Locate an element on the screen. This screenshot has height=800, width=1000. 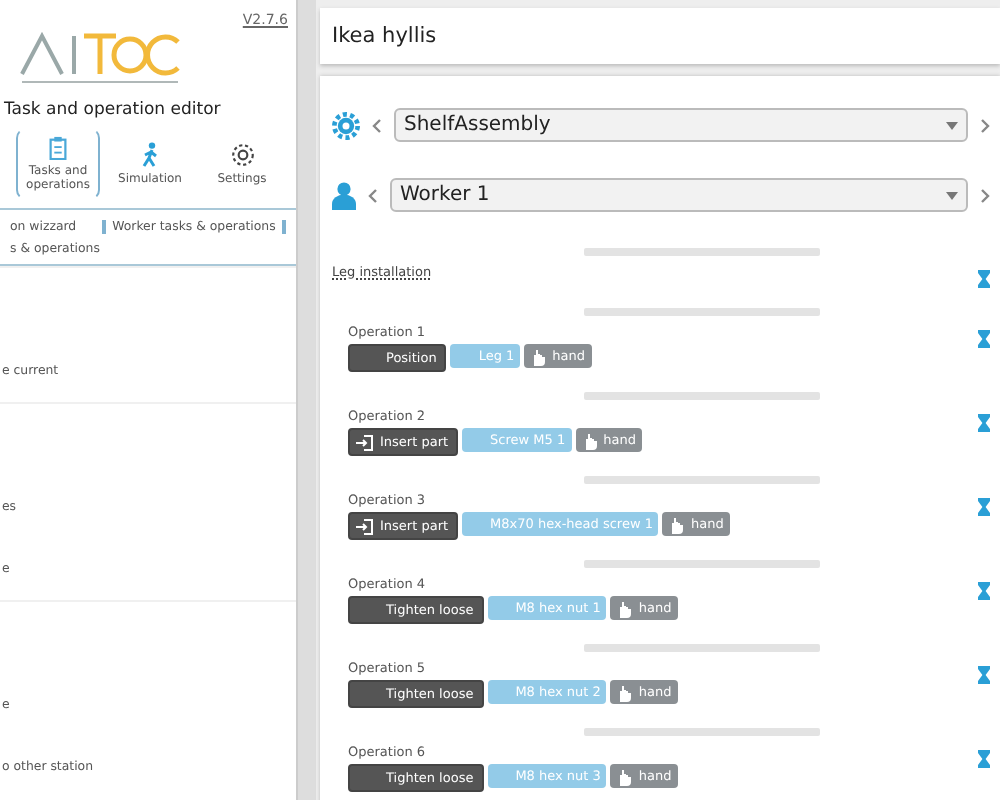
walking-figure-icon is located at coordinates (150, 155).